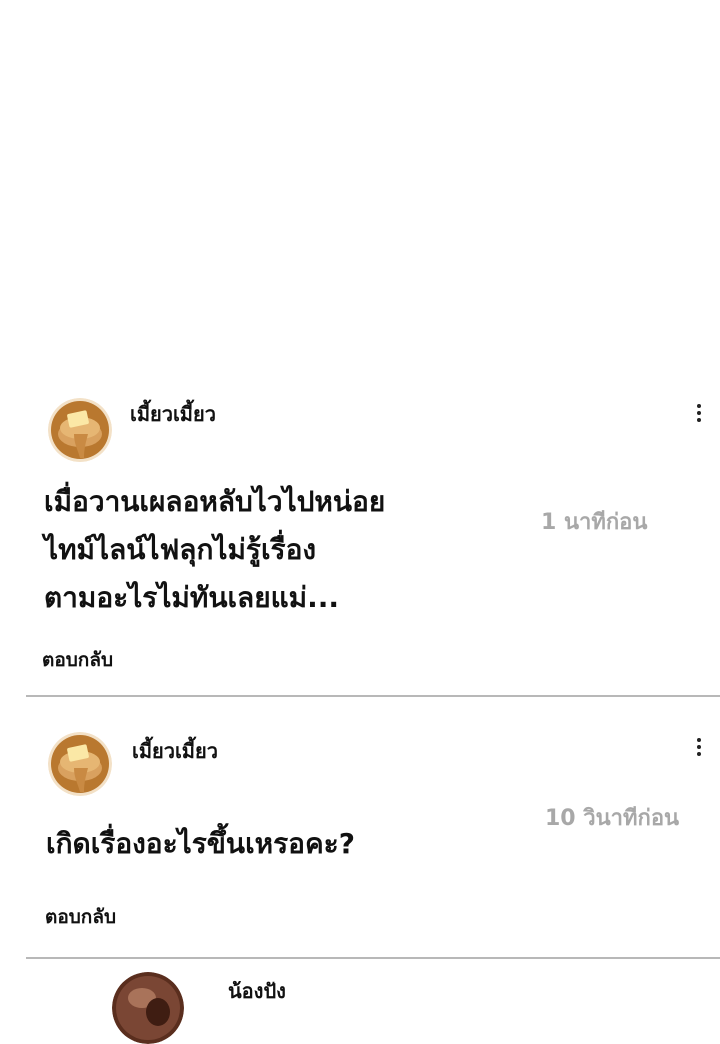 Image resolution: width=720 pixels, height=1044 pixels. What do you see at coordinates (180, 549) in the screenshot?
I see `comment-line: ไทม์ไลน์ไฟลุกไม่รู้เรื่อง` at bounding box center [180, 549].